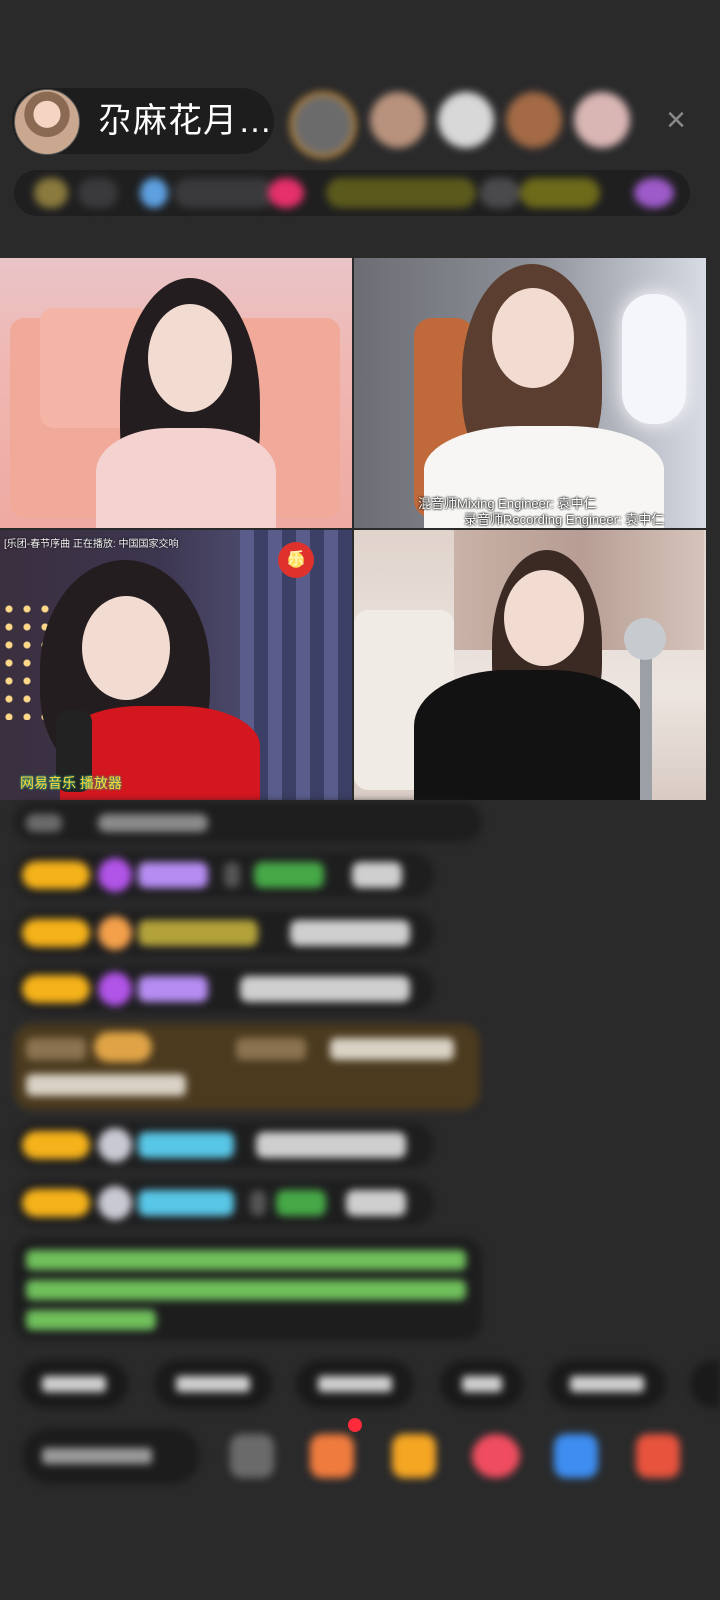 The width and height of the screenshot is (720, 1600). I want to click on viewer-avatars, so click(470, 124).